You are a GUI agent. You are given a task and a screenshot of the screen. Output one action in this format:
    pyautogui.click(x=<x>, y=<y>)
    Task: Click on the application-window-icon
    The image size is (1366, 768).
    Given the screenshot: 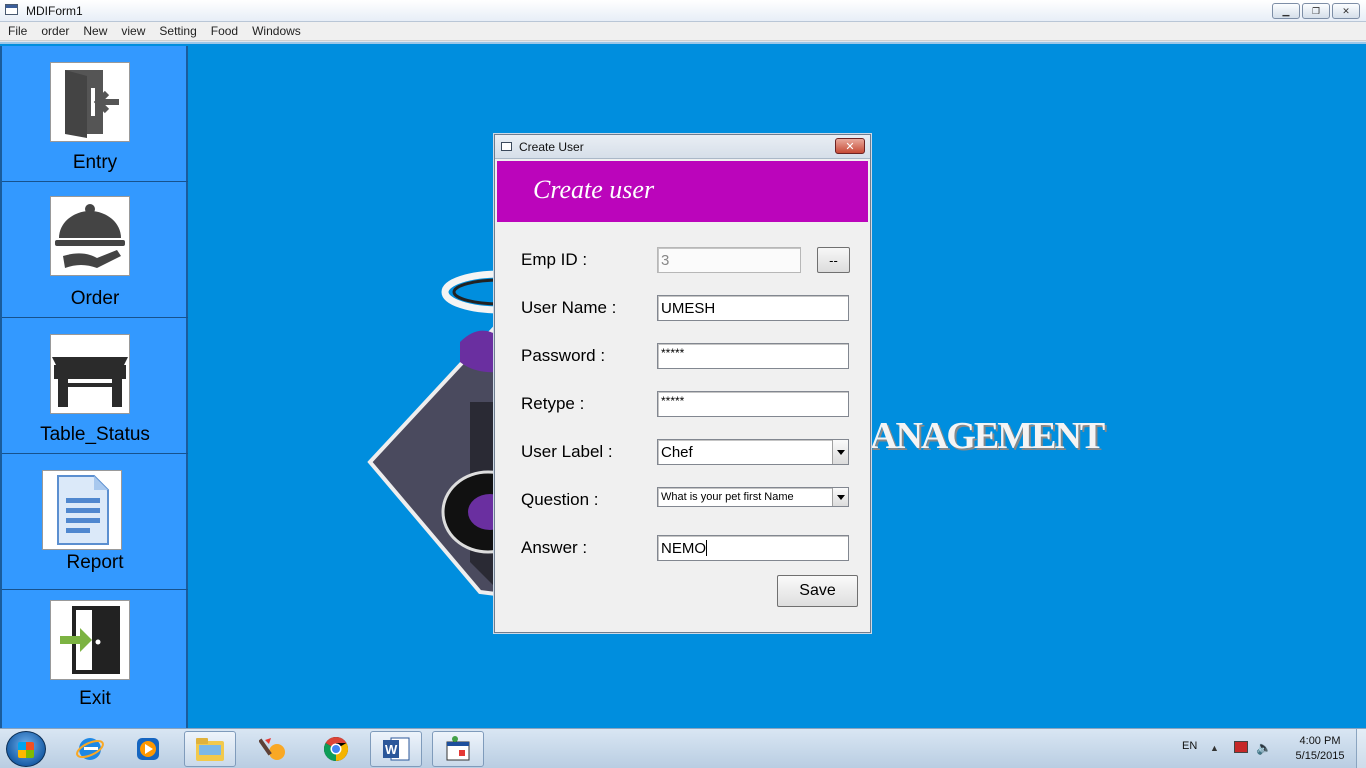 What is the action you would take?
    pyautogui.click(x=458, y=748)
    